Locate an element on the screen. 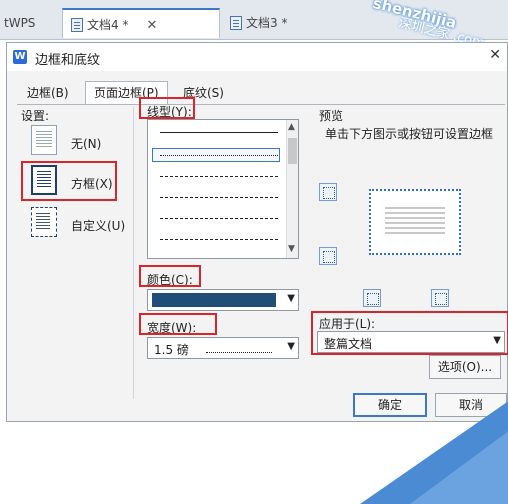  highlight-color is located at coordinates (170, 276).